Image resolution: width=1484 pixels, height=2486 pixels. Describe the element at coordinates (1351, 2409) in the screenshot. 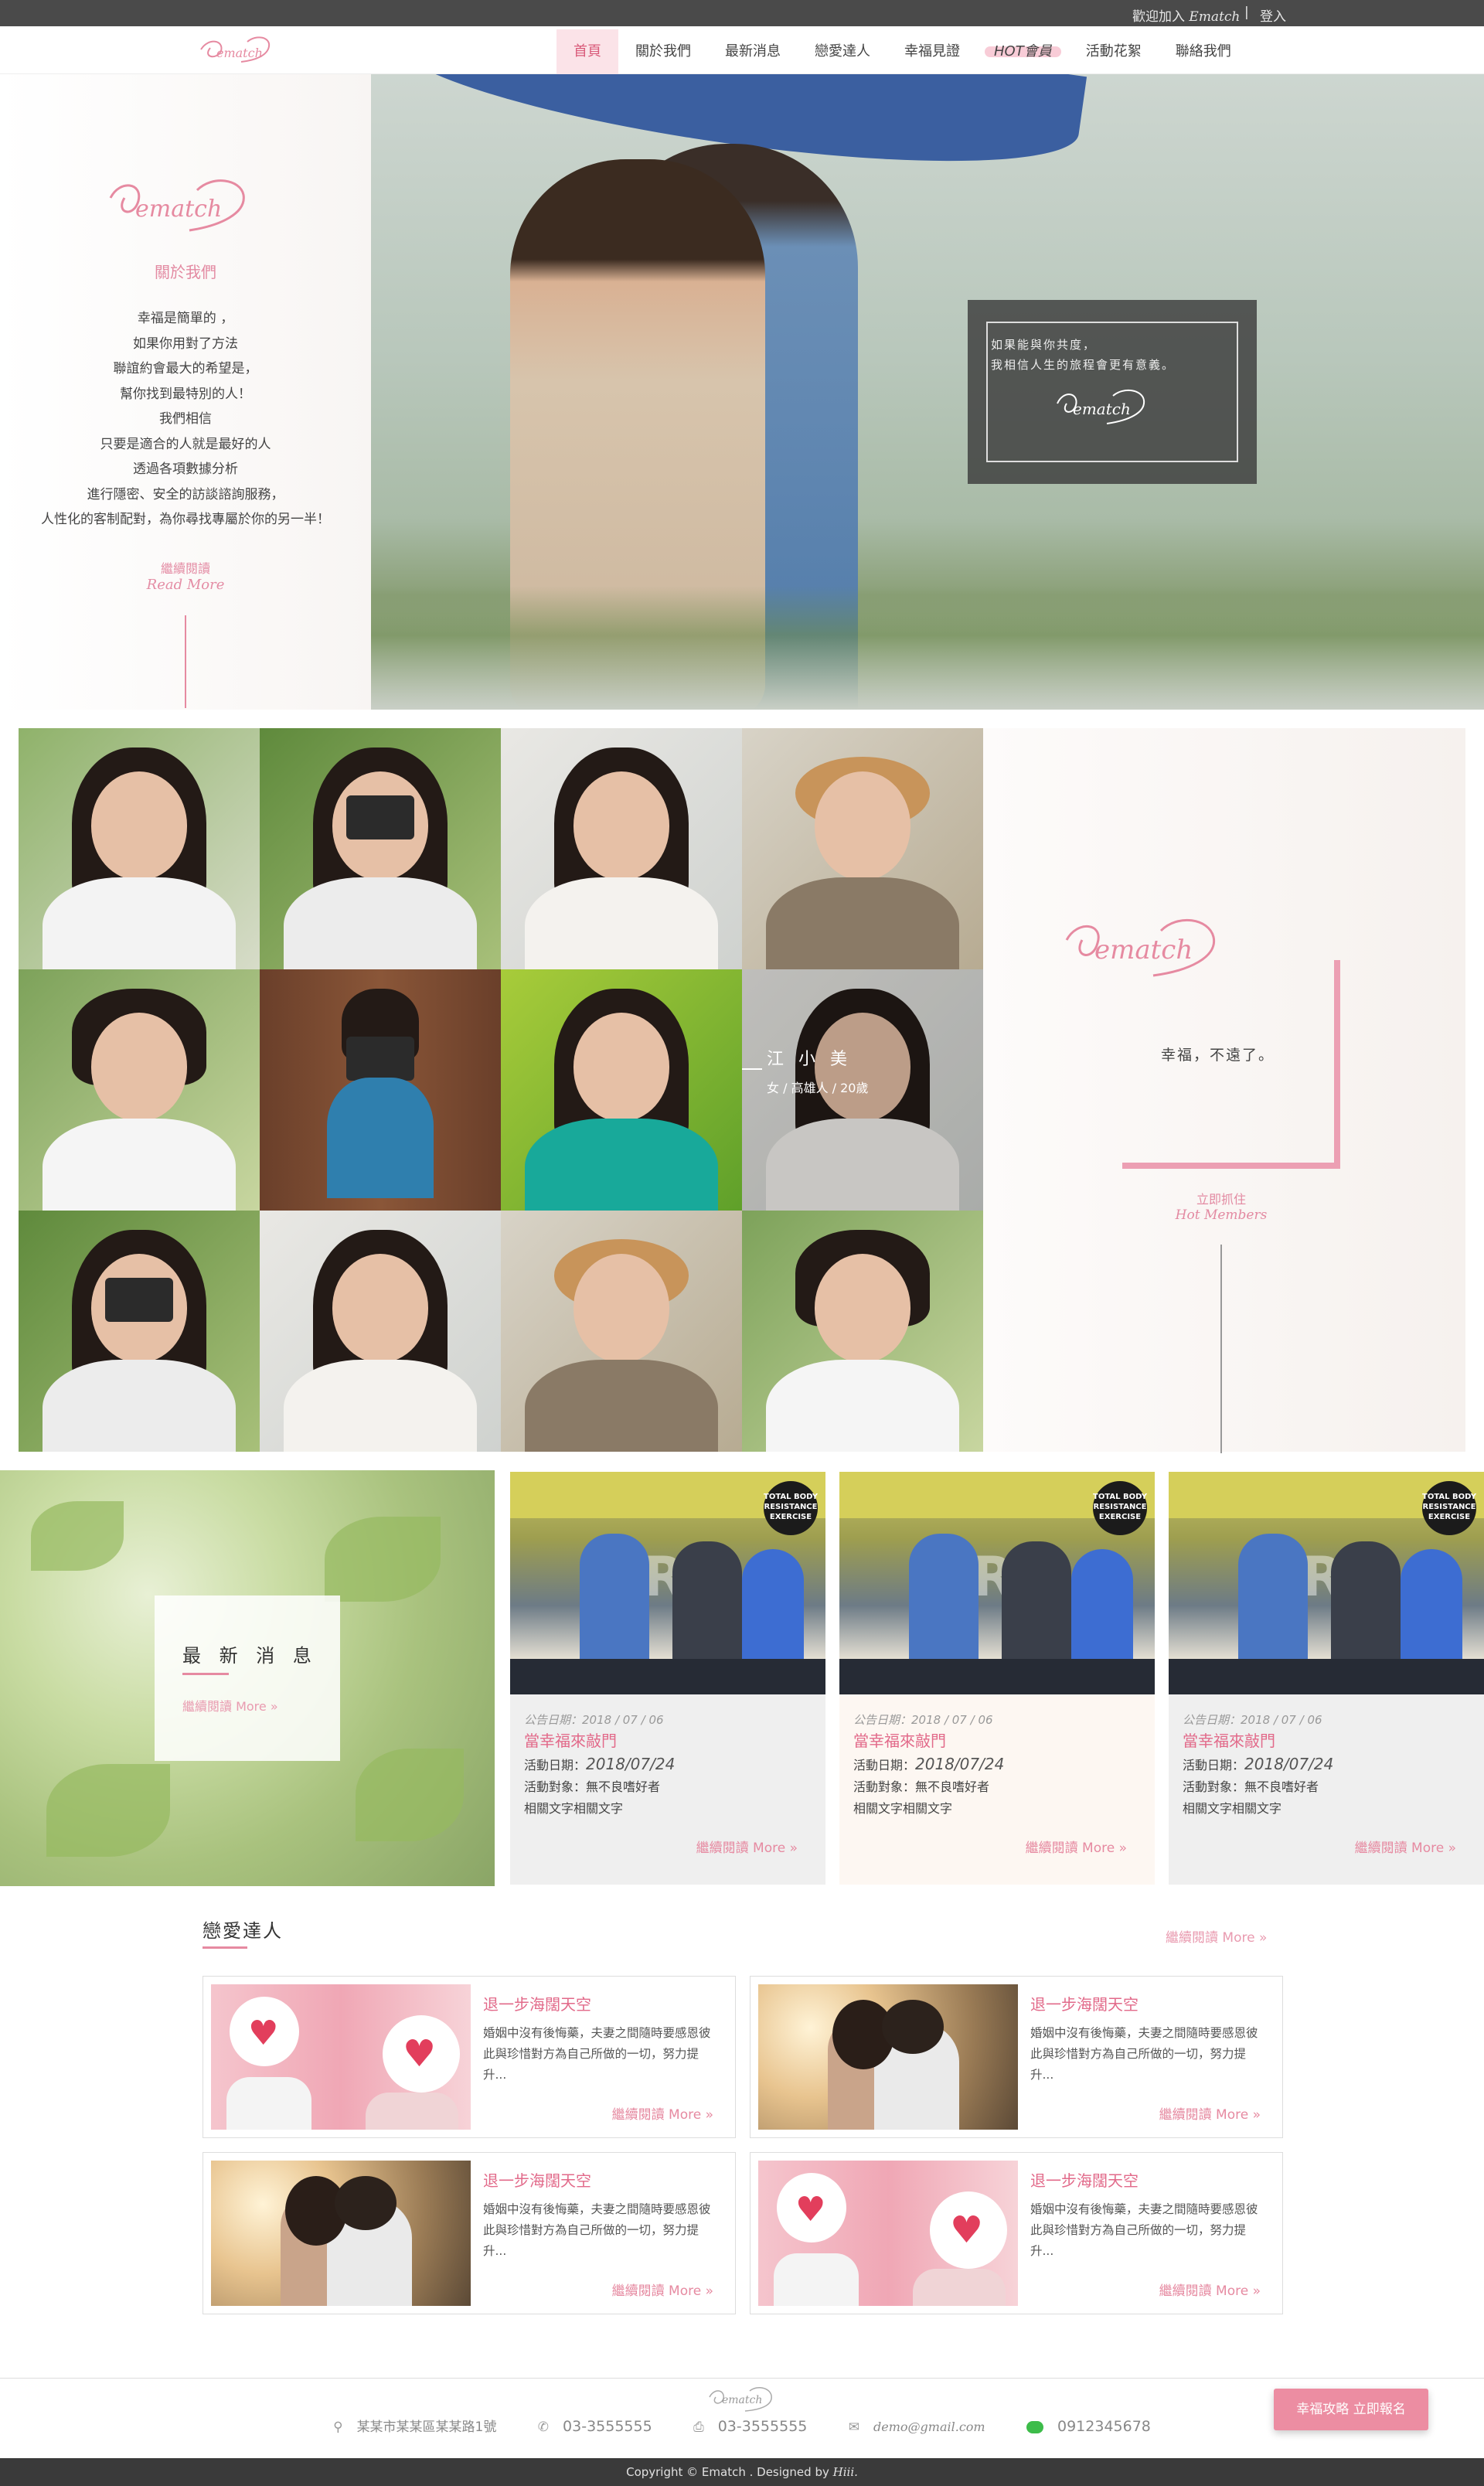

I see `signup-button: 幸福攻略 立即報名` at that location.